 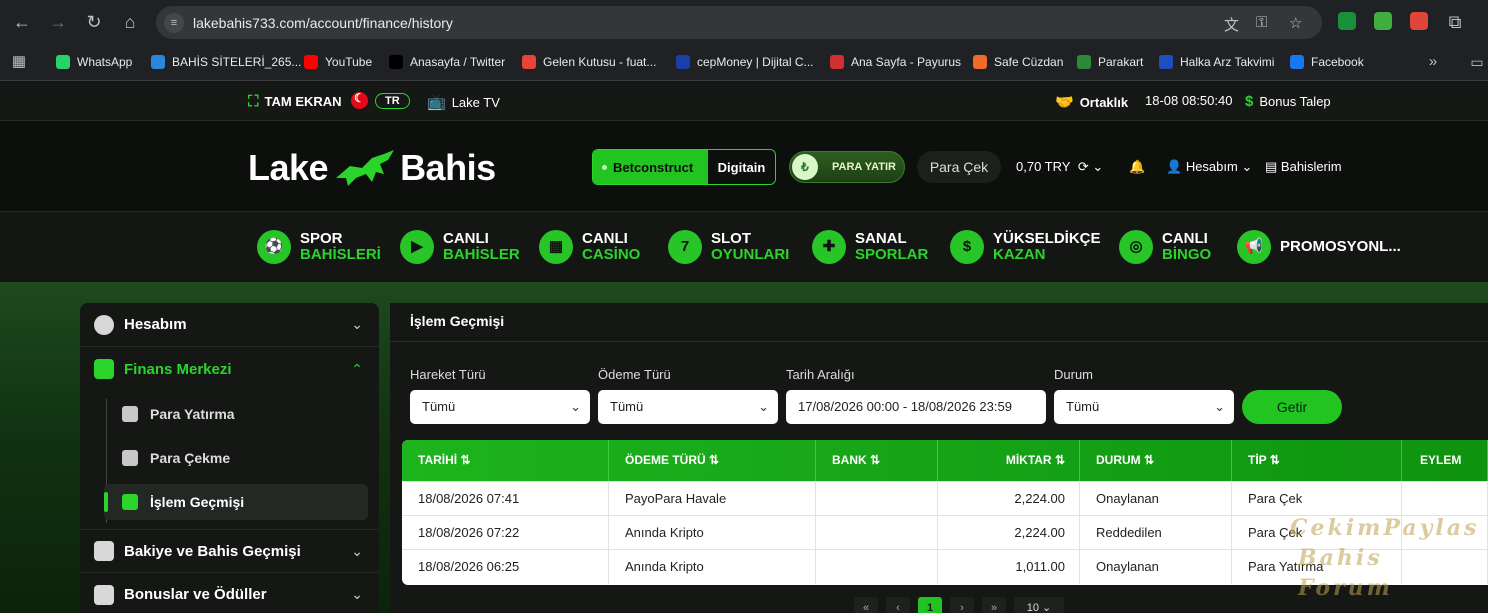 I want to click on vpn-extension-icon, so click(x=1383, y=21).